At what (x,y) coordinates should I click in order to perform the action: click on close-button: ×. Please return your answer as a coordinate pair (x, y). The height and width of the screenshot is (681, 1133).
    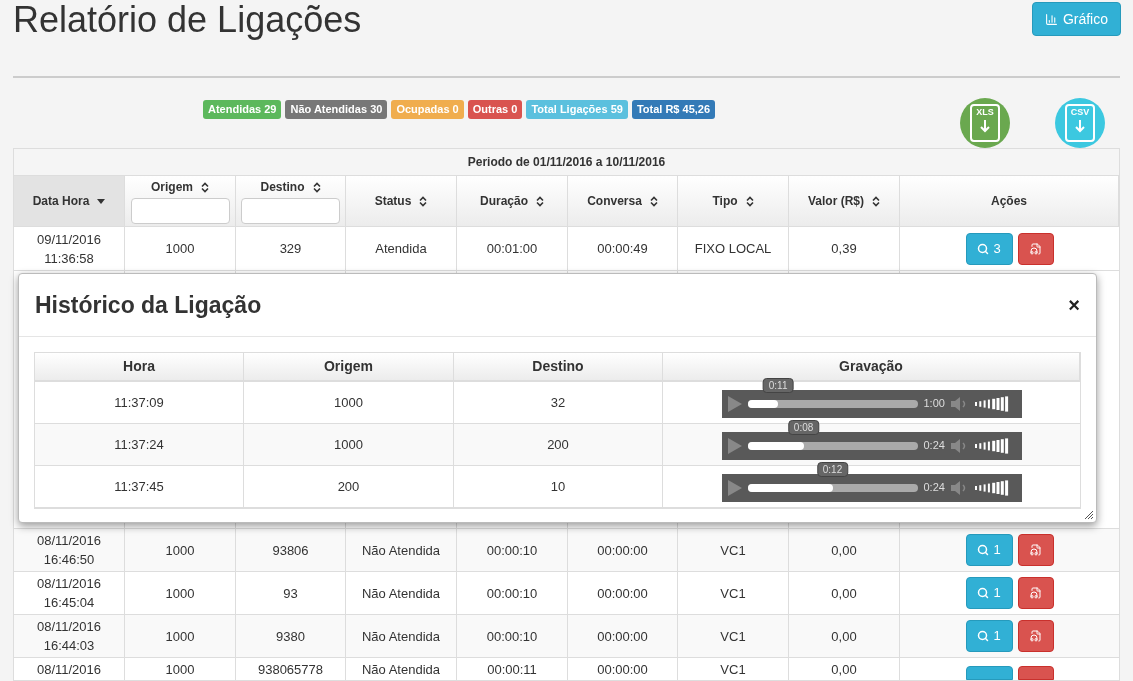
    Looking at the image, I should click on (1074, 305).